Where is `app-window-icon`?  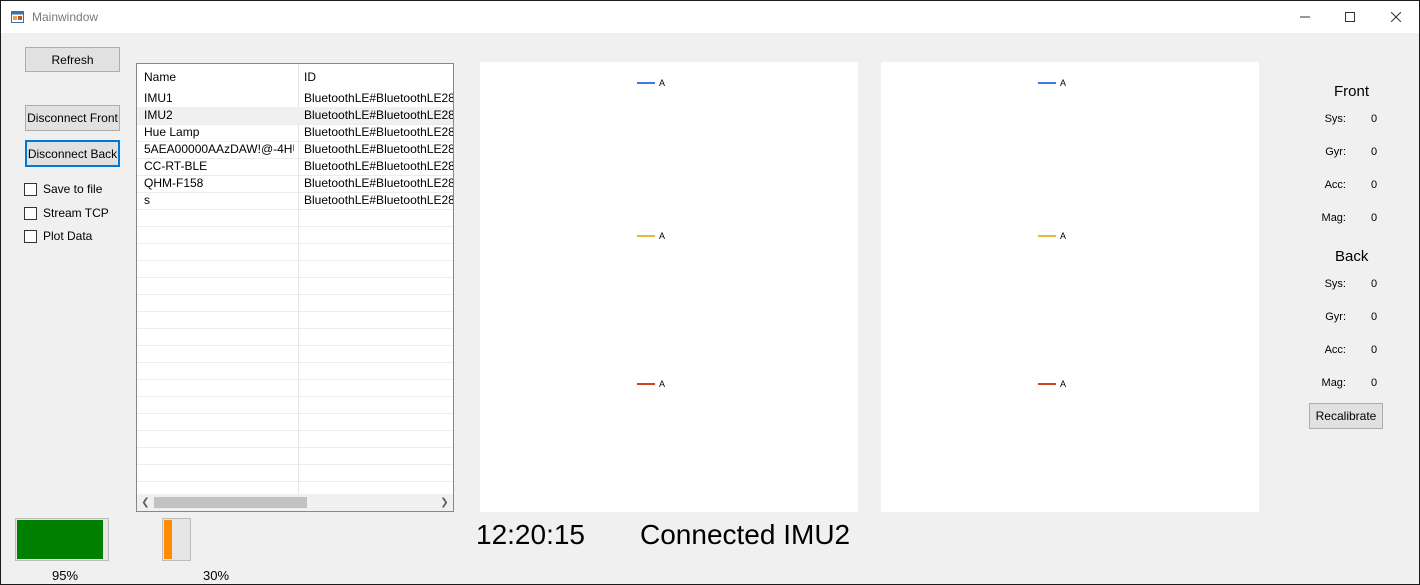 app-window-icon is located at coordinates (17, 17).